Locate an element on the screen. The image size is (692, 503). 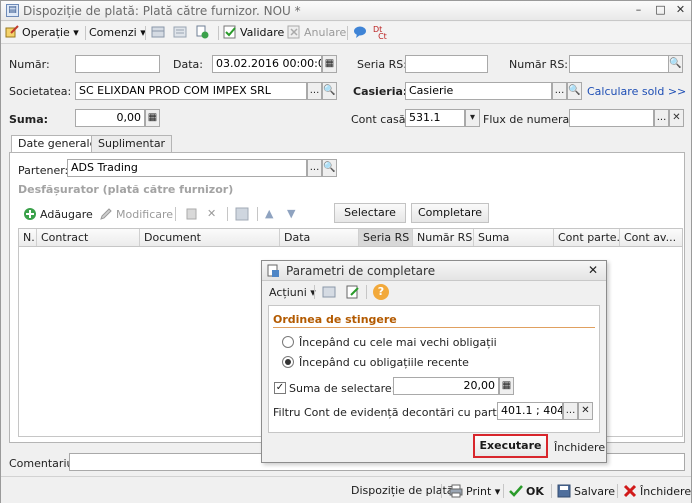
modificare-button: Modificare is located at coordinates (136, 214).